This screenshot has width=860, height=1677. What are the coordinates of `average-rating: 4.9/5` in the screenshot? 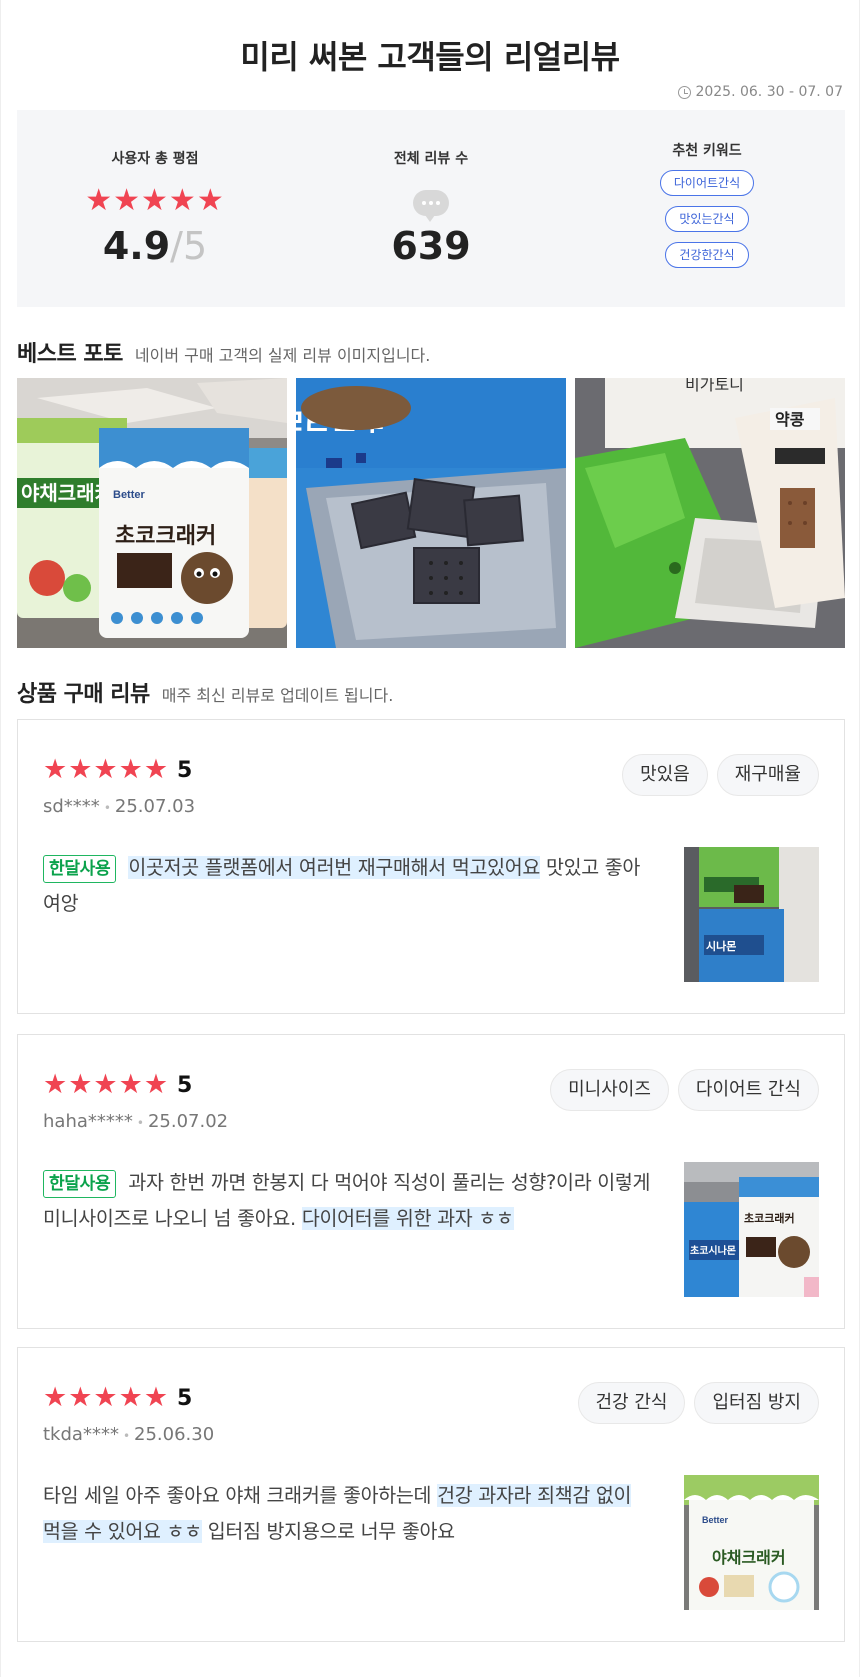 It's located at (155, 246).